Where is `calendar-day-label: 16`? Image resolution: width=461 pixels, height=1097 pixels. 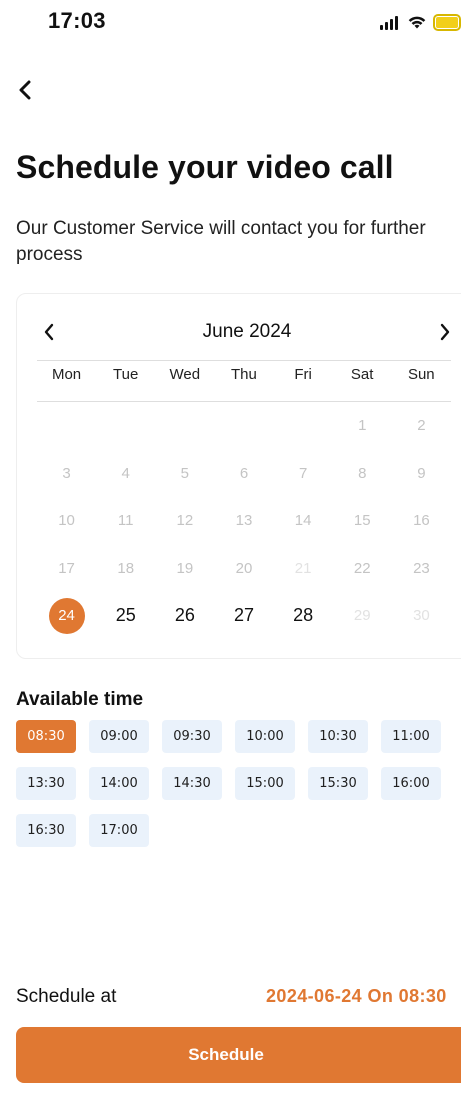
calendar-day-label: 16 is located at coordinates (421, 521).